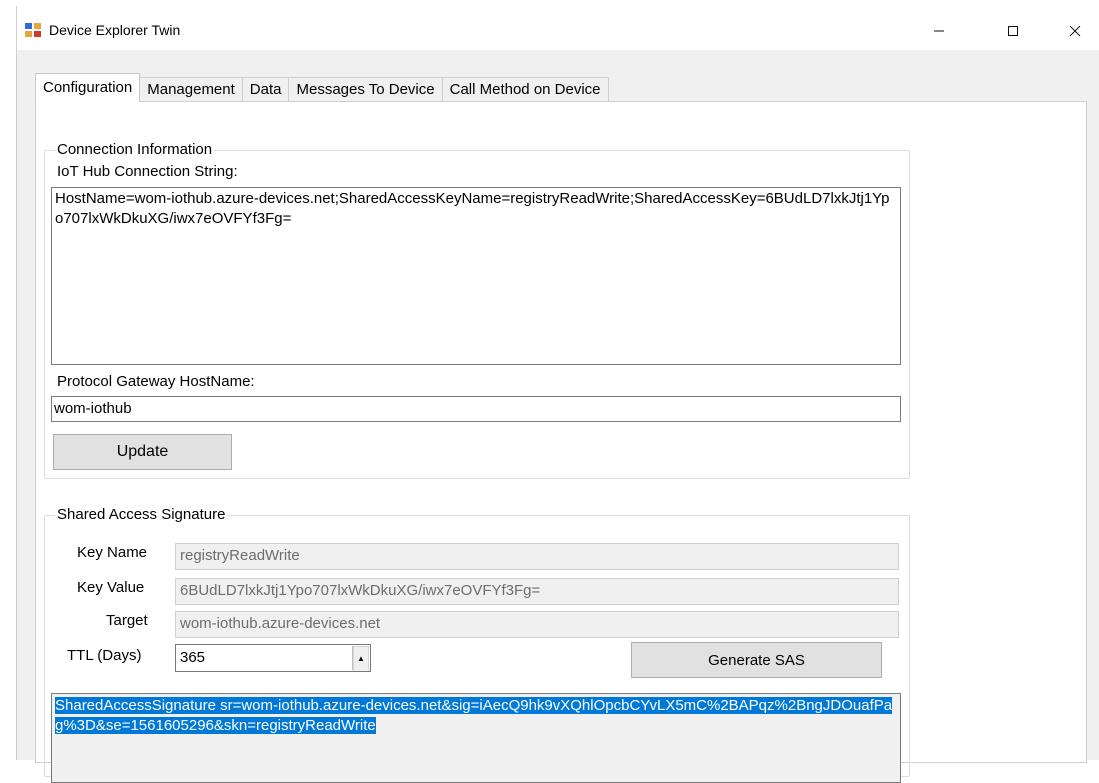 Image resolution: width=1099 pixels, height=783 pixels. I want to click on ttl-stepper: 365 ▲ ▼, so click(273, 658).